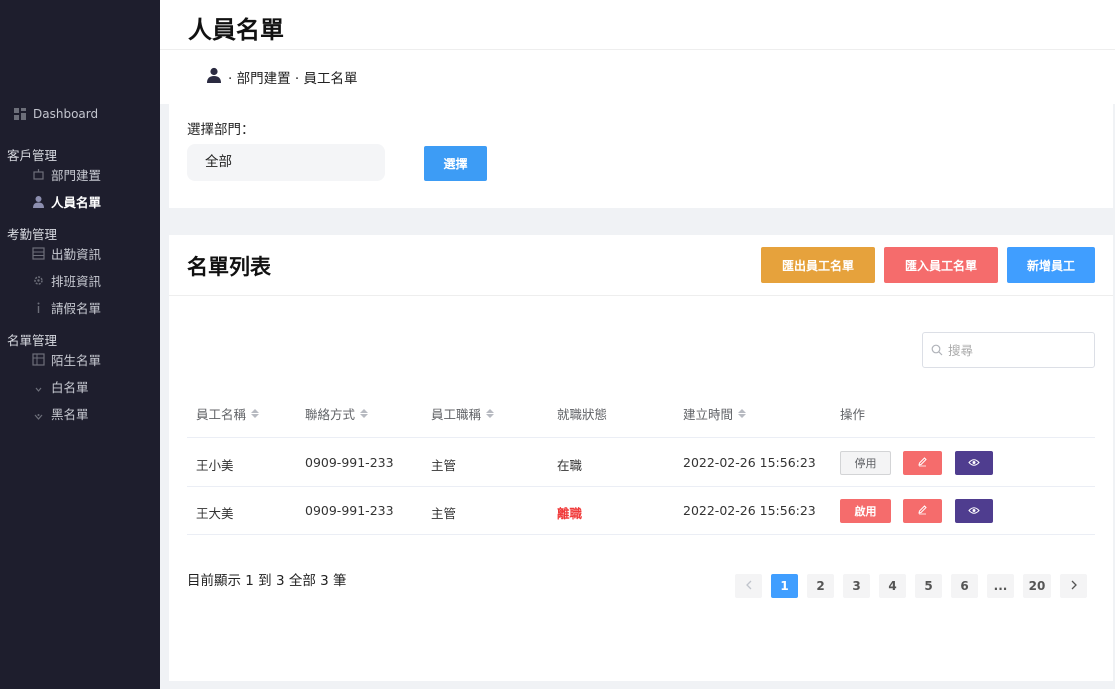 The height and width of the screenshot is (689, 1115). Describe the element at coordinates (76, 308) in the screenshot. I see `sidebar-item-label: 請假名單` at that location.